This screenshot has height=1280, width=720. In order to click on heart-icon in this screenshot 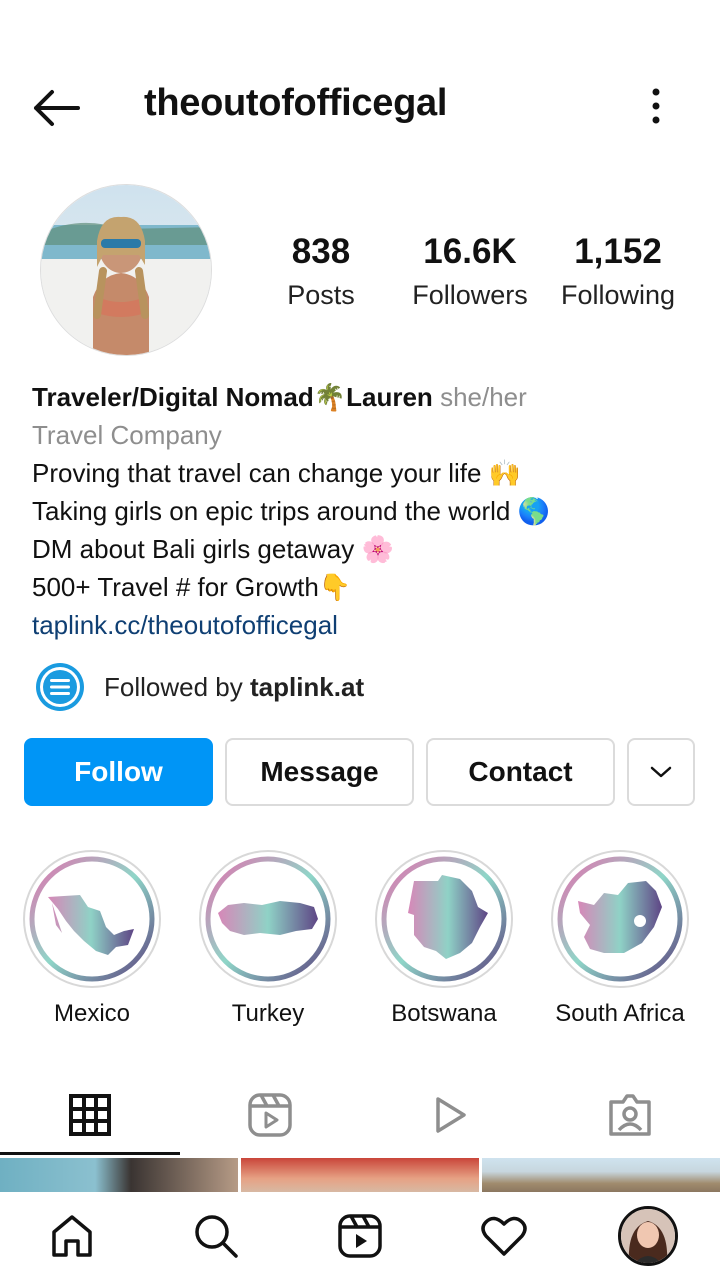, I will do `click(504, 1236)`.